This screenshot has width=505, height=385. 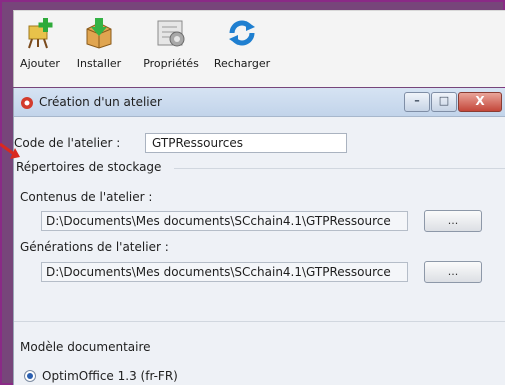 I want to click on code-input: GTPRessources, so click(x=246, y=143).